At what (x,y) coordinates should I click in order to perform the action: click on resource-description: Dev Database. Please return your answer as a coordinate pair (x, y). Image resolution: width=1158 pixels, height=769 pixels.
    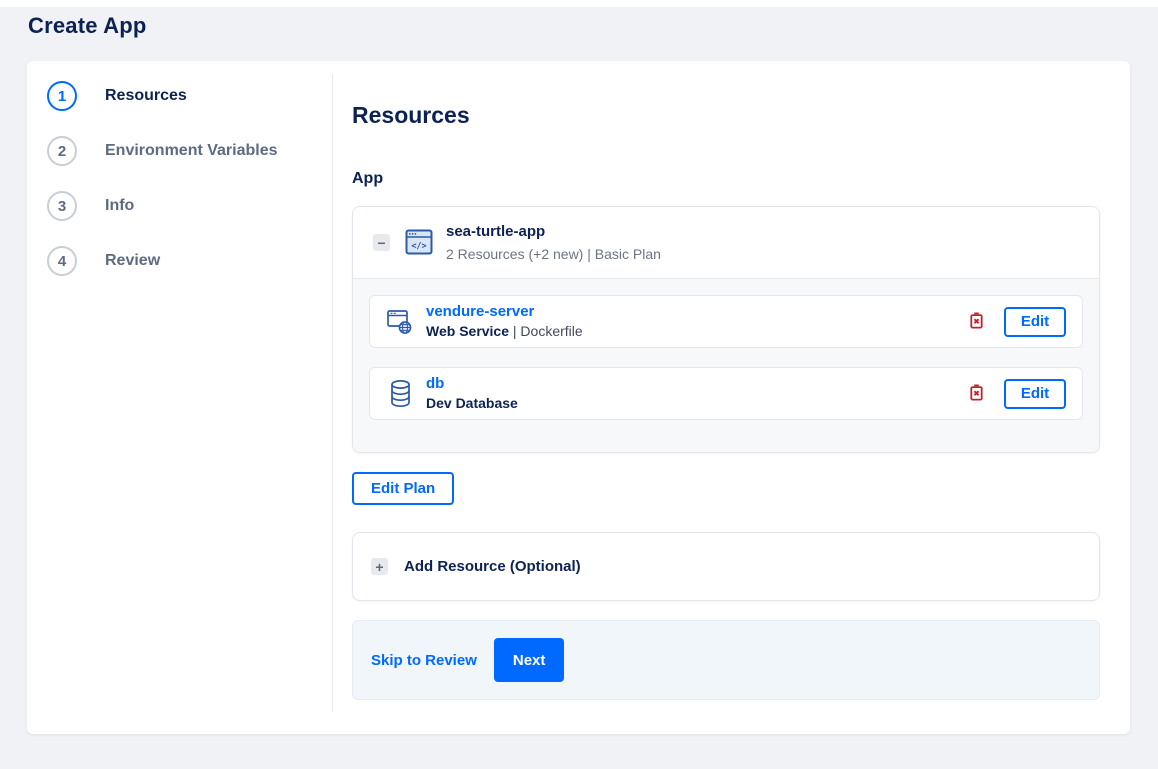
    Looking at the image, I should click on (472, 403).